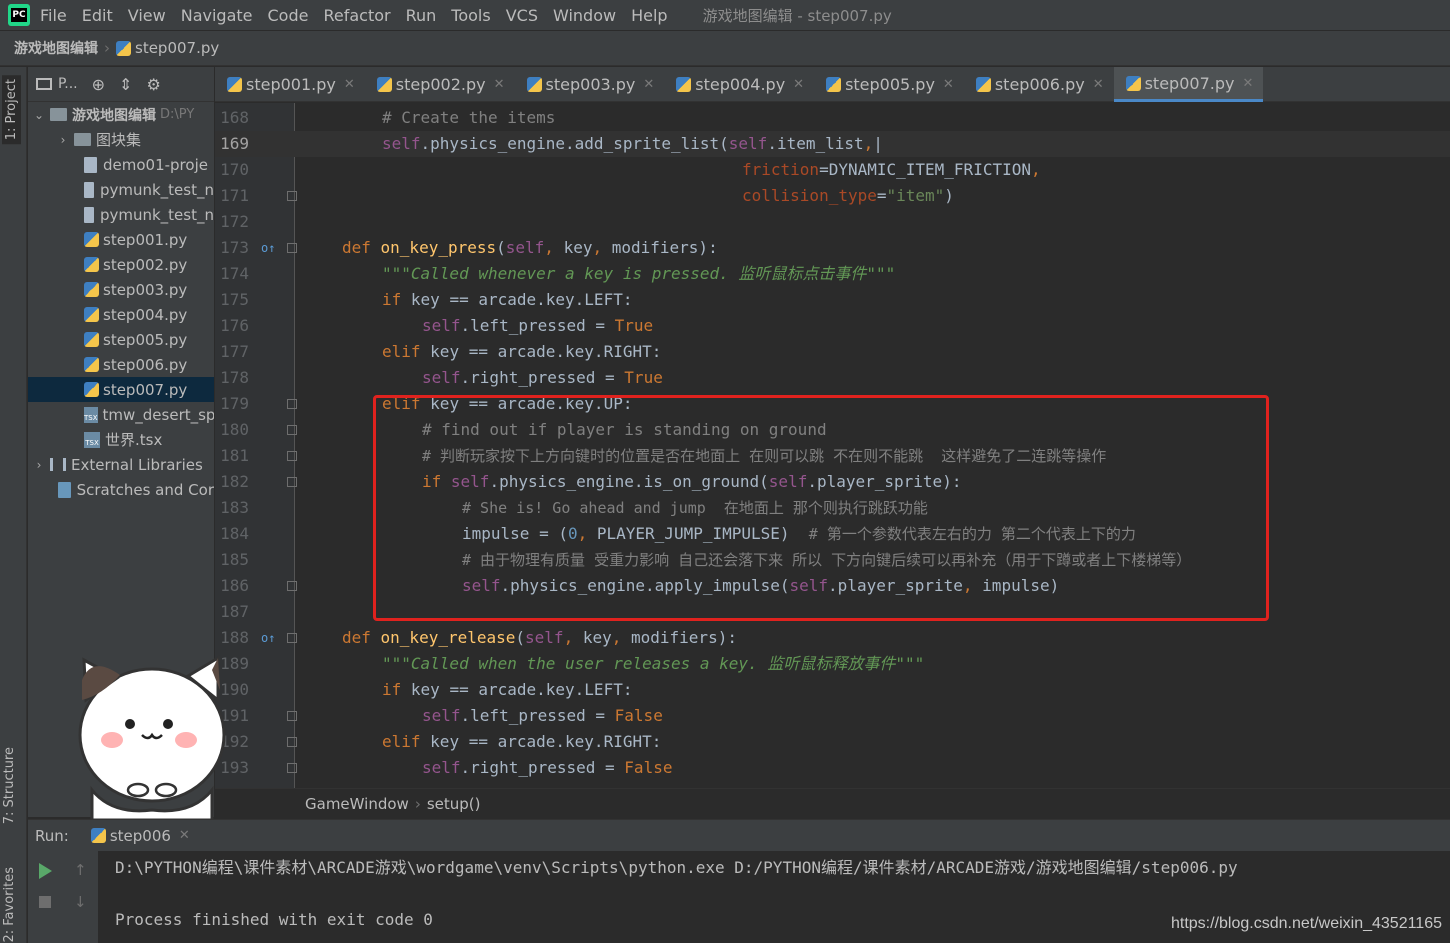 The height and width of the screenshot is (943, 1450). I want to click on menu-code: Code, so click(288, 15).